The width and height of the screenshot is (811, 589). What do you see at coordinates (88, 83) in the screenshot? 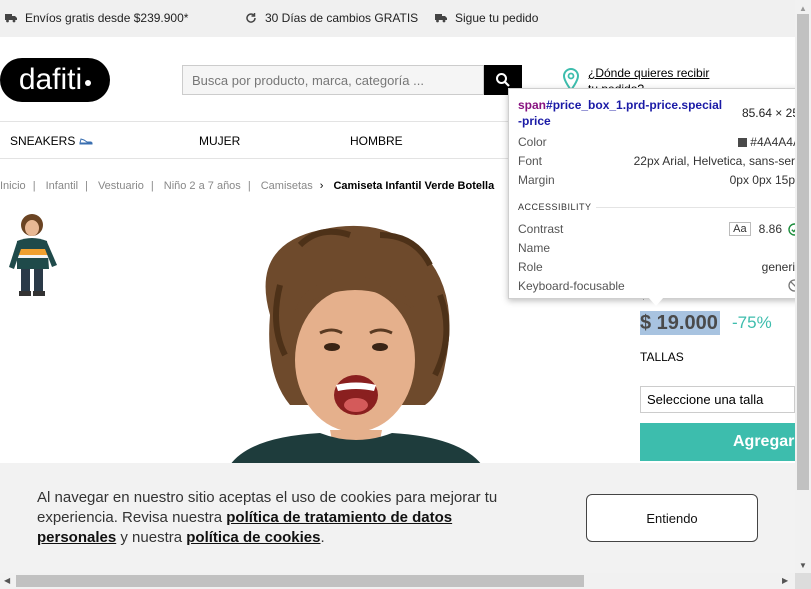
I see `logo-dot` at bounding box center [88, 83].